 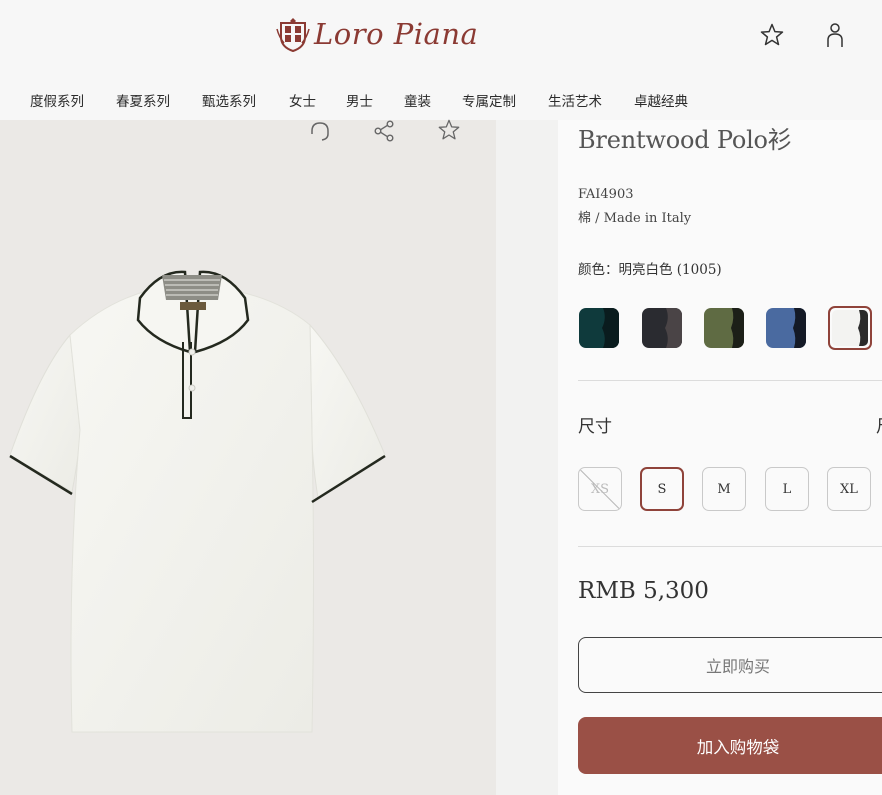 What do you see at coordinates (302, 100) in the screenshot?
I see `nav-item-women: 女士` at bounding box center [302, 100].